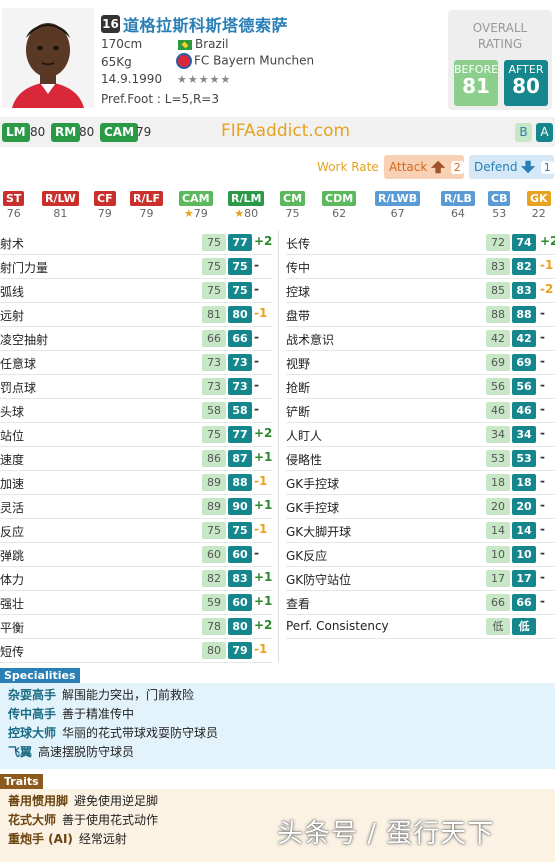 This screenshot has height=862, width=555. I want to click on stat-name: 速度, so click(12, 460).